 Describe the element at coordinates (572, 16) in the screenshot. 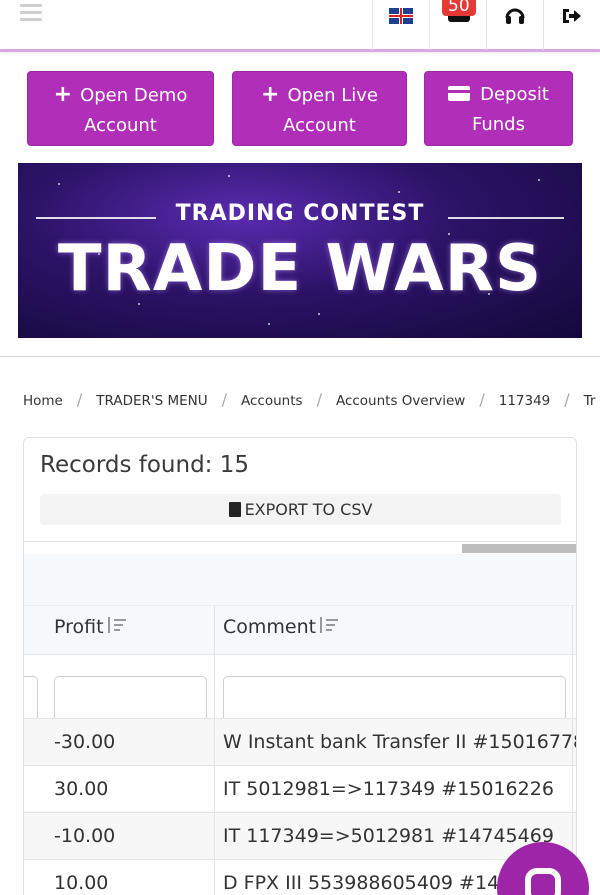

I see `logout-icon` at that location.